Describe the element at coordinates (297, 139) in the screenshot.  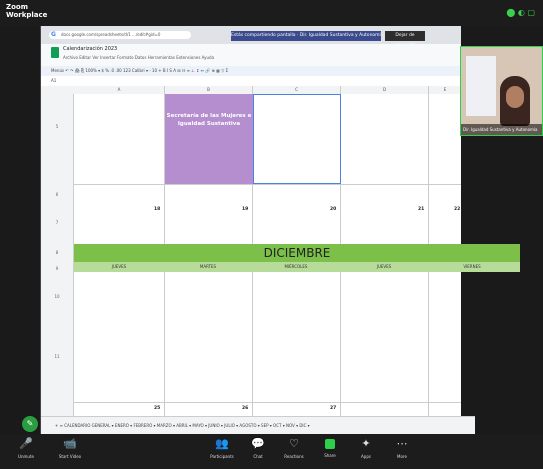
I see `selected-cell` at that location.